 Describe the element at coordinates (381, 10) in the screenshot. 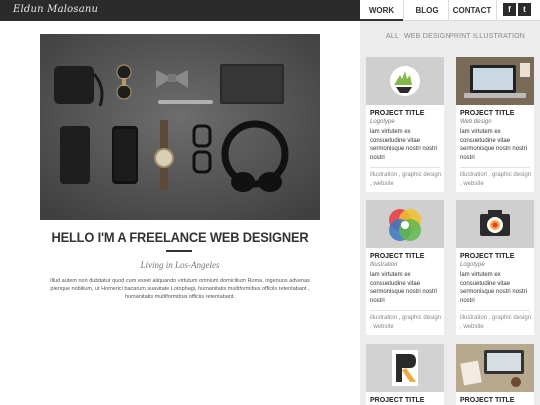

I see `nav-work: WORK` at that location.